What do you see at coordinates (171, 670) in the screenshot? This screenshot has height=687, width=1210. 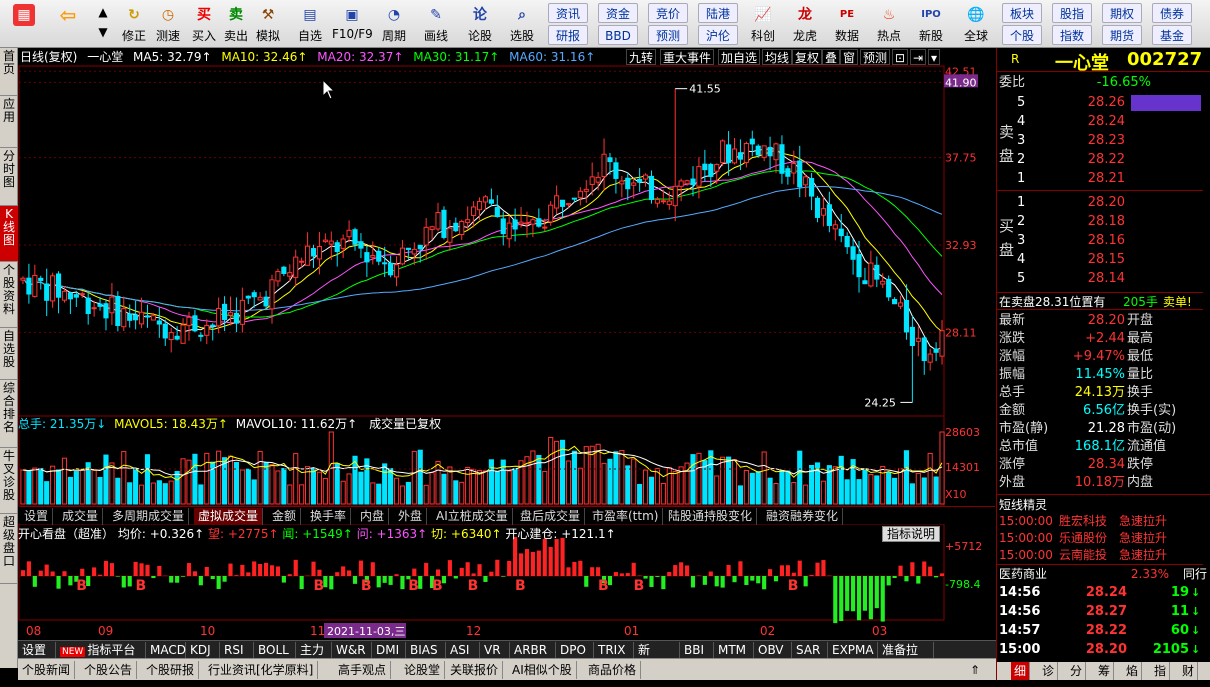 I see `bottom-tab-2: 个股研报` at bounding box center [171, 670].